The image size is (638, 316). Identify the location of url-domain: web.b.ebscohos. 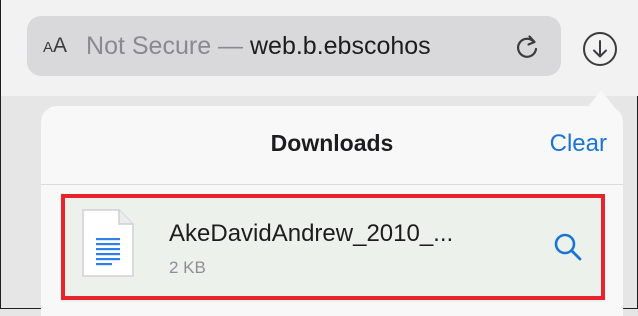
(340, 45).